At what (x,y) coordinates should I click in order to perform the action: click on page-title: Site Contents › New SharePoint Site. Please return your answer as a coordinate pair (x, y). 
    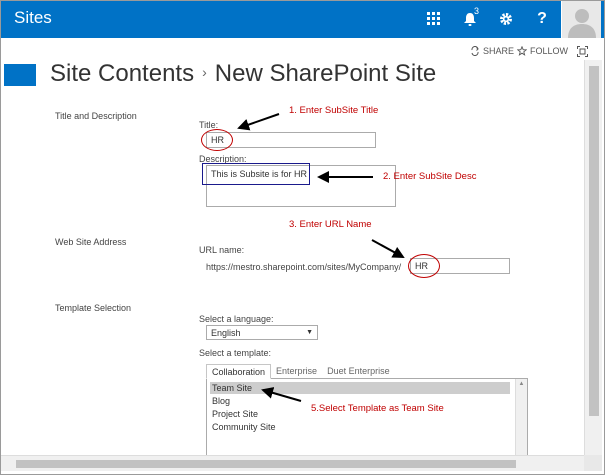
    Looking at the image, I should click on (243, 74).